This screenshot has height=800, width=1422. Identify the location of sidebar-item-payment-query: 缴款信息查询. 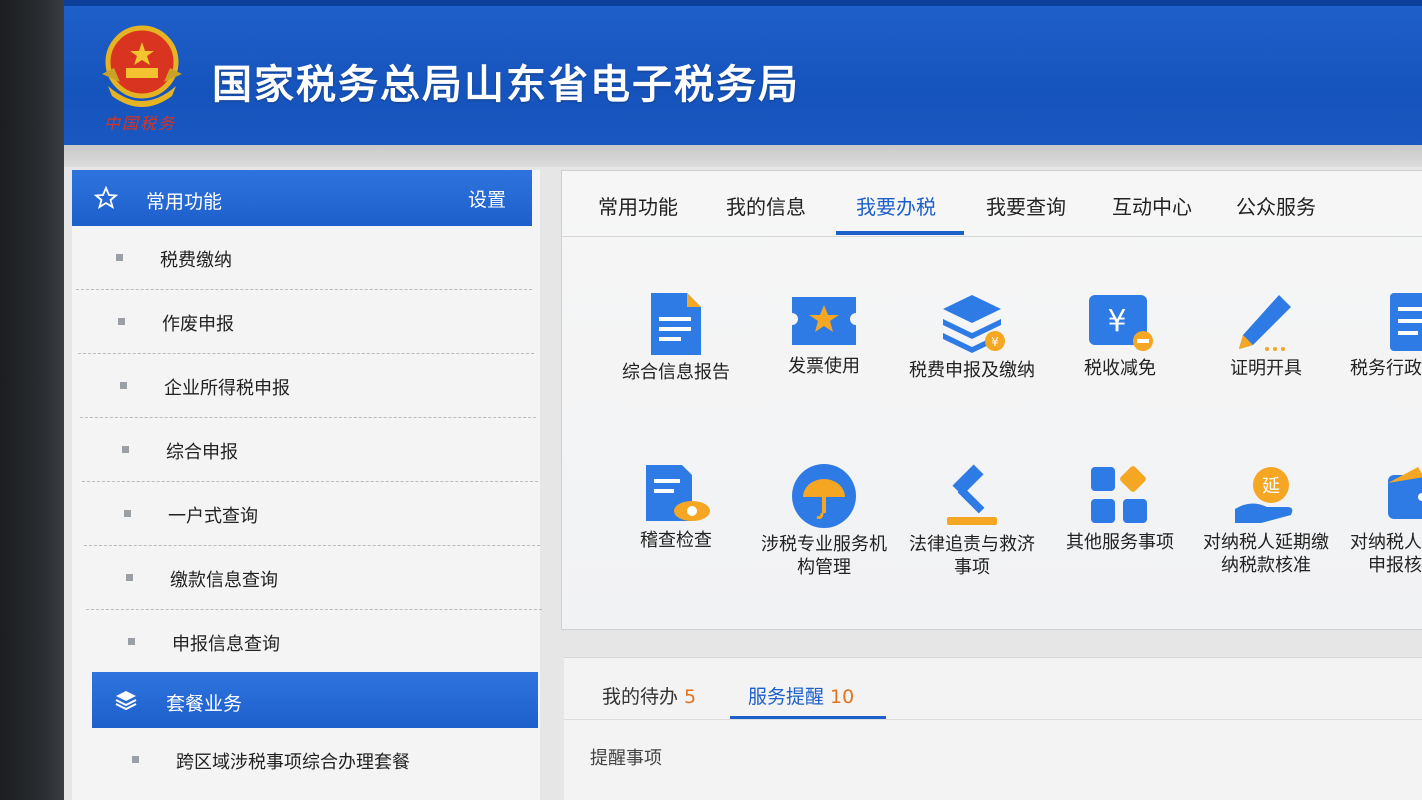
(314, 578).